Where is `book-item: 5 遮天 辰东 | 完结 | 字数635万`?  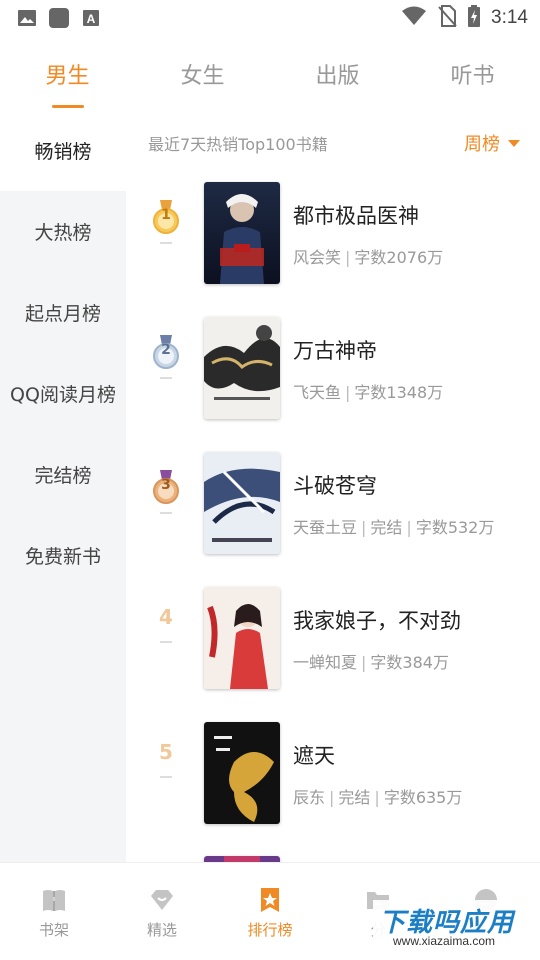 book-item: 5 遮天 辰东 | 完结 | 字数635万 is located at coordinates (333, 774).